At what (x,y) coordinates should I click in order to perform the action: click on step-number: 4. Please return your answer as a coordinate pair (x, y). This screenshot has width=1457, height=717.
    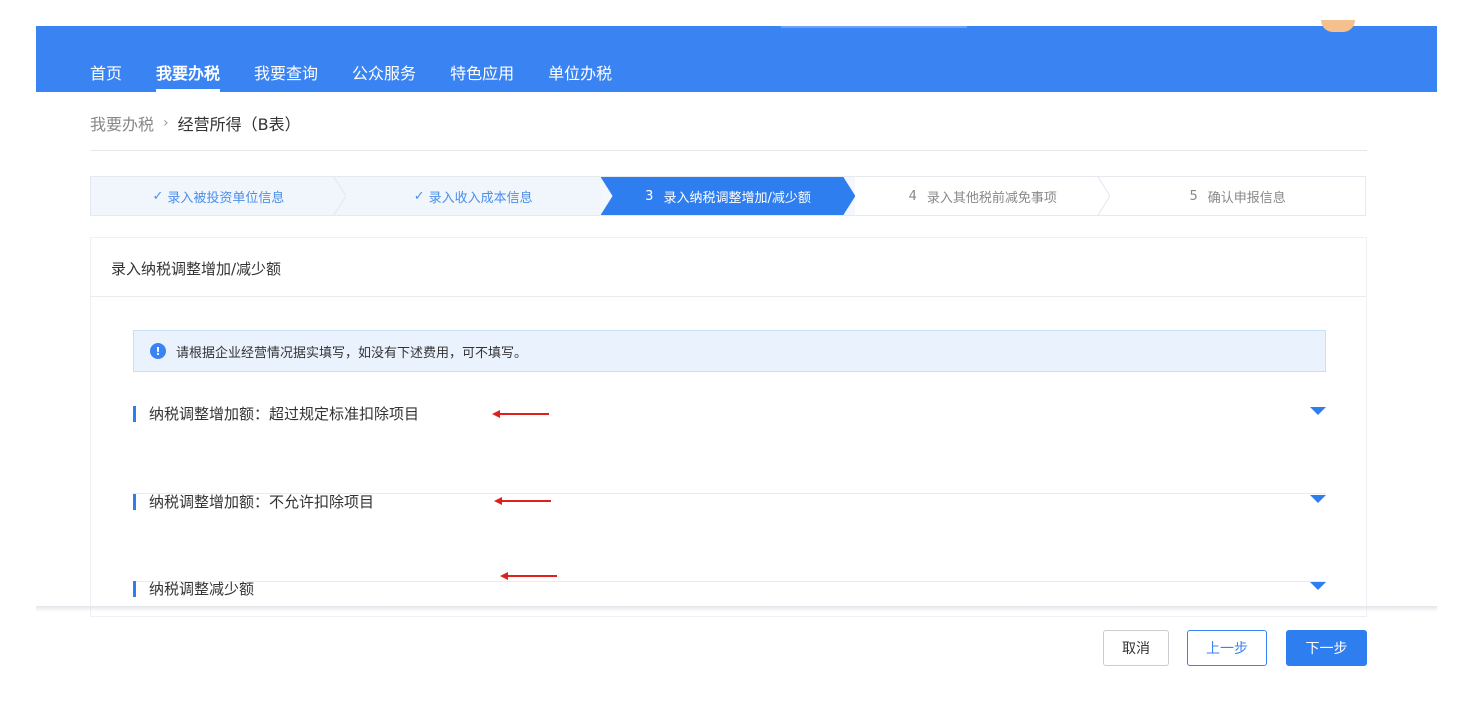
    Looking at the image, I should click on (912, 196).